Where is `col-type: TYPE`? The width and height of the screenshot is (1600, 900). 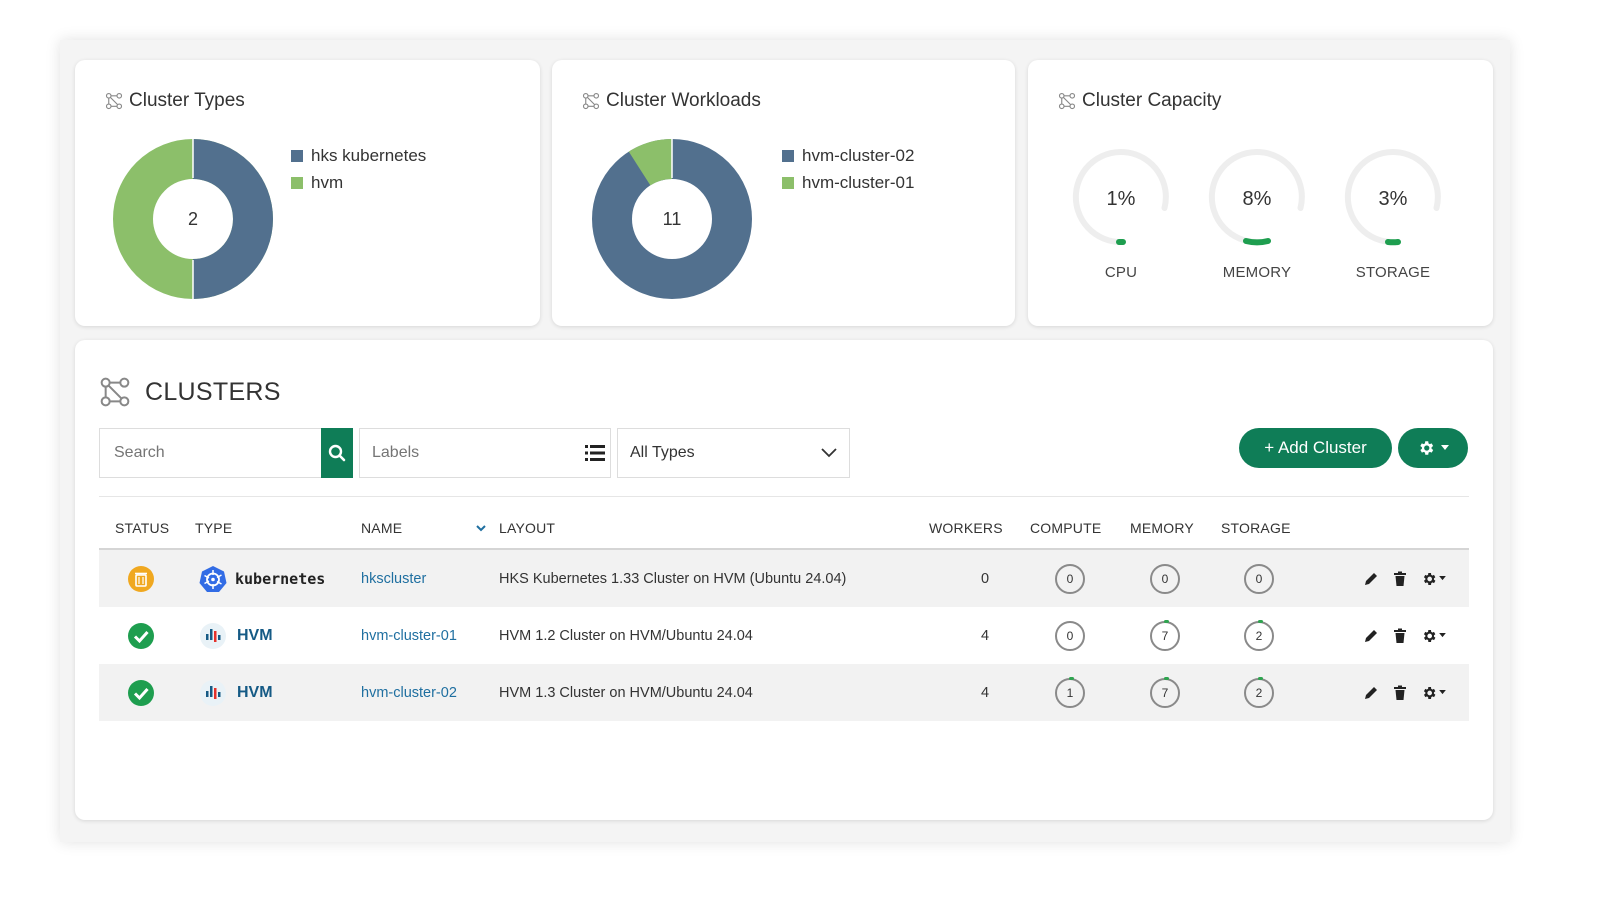 col-type: TYPE is located at coordinates (213, 528).